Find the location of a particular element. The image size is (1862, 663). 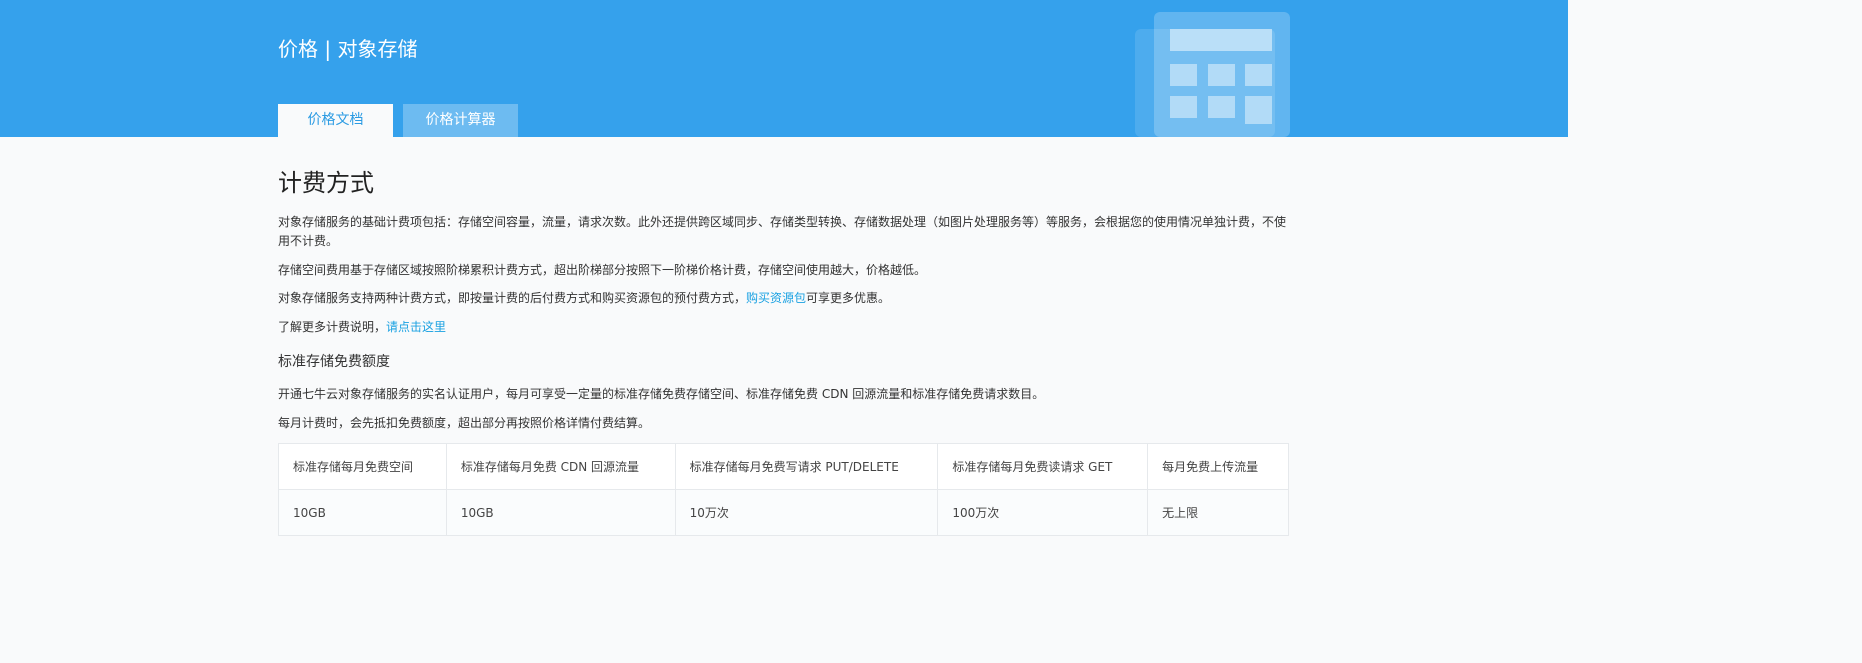

table-header-cell: 标准存储每月免费 CDN 回源流量 is located at coordinates (560, 466).